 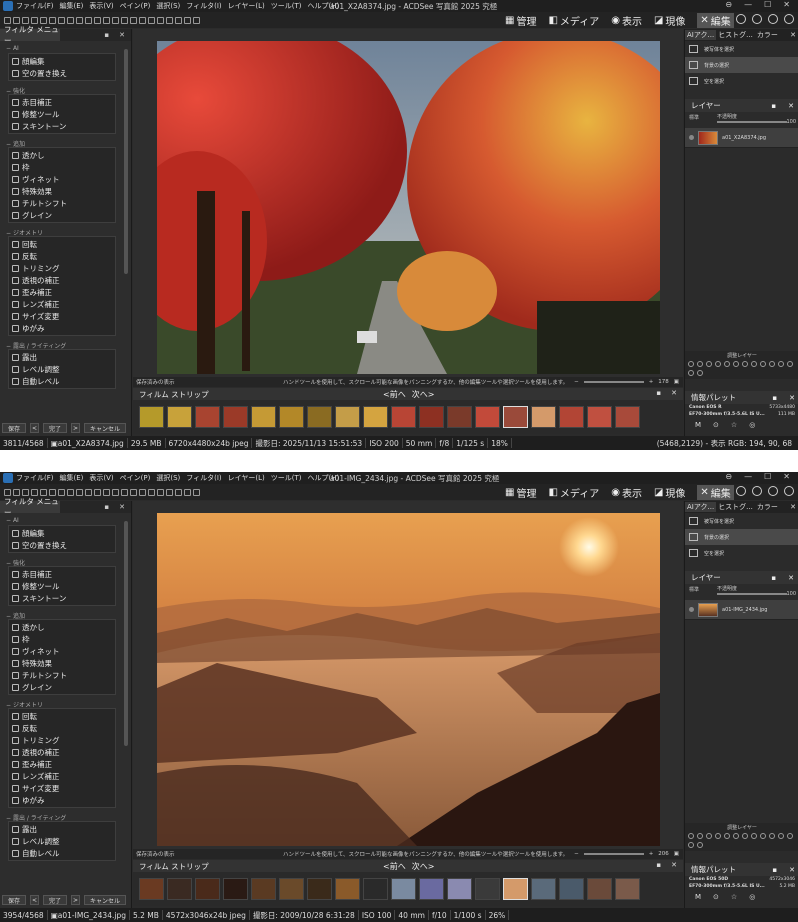 I want to click on cancel-button: キャンセル, so click(x=105, y=428).